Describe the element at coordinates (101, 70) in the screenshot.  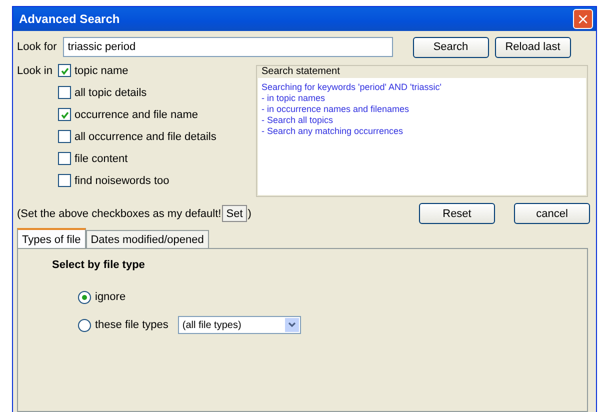
I see `checkbox-label: topic name` at that location.